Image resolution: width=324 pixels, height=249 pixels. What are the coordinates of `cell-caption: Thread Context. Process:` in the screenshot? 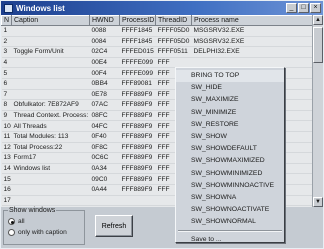 It's located at (50, 116).